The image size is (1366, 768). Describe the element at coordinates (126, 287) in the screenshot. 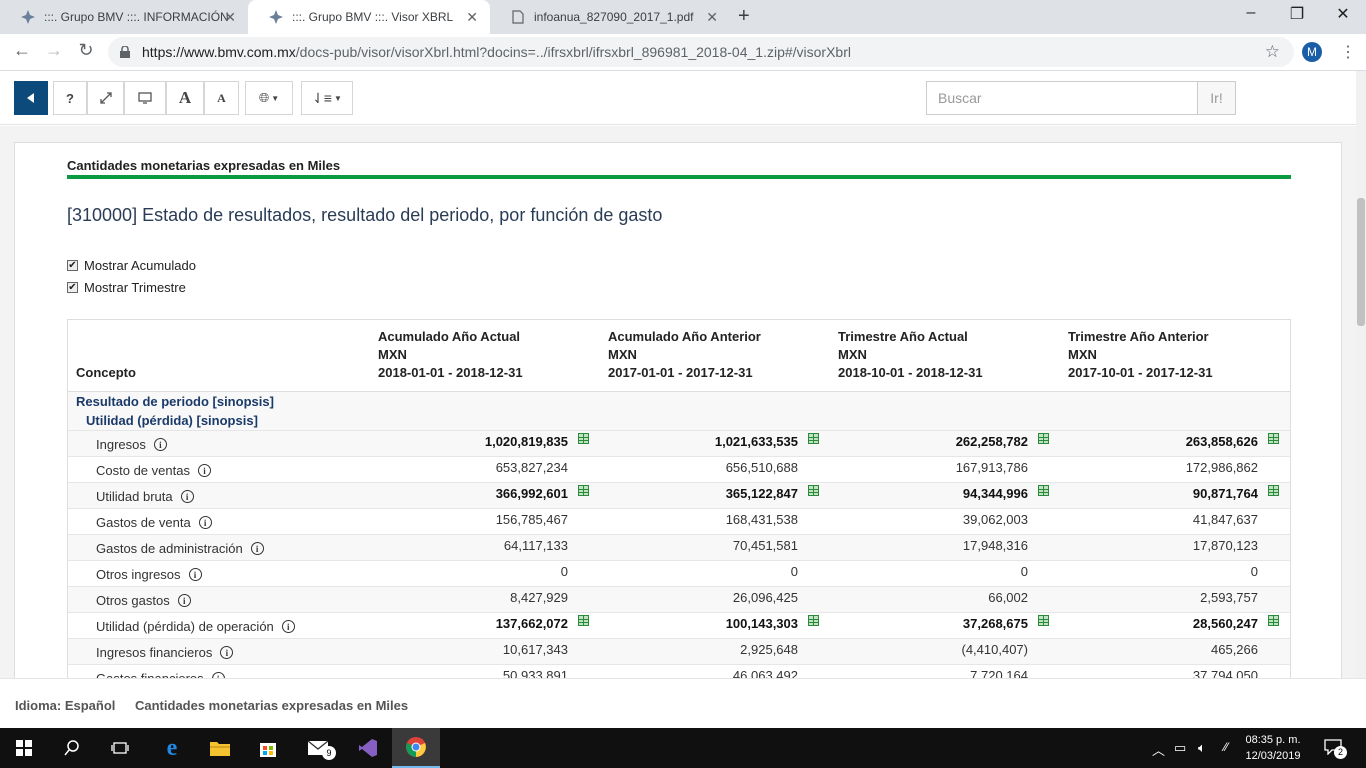

I see `show-quarter-checkbox: ✔ Mostrar Trimestre` at that location.